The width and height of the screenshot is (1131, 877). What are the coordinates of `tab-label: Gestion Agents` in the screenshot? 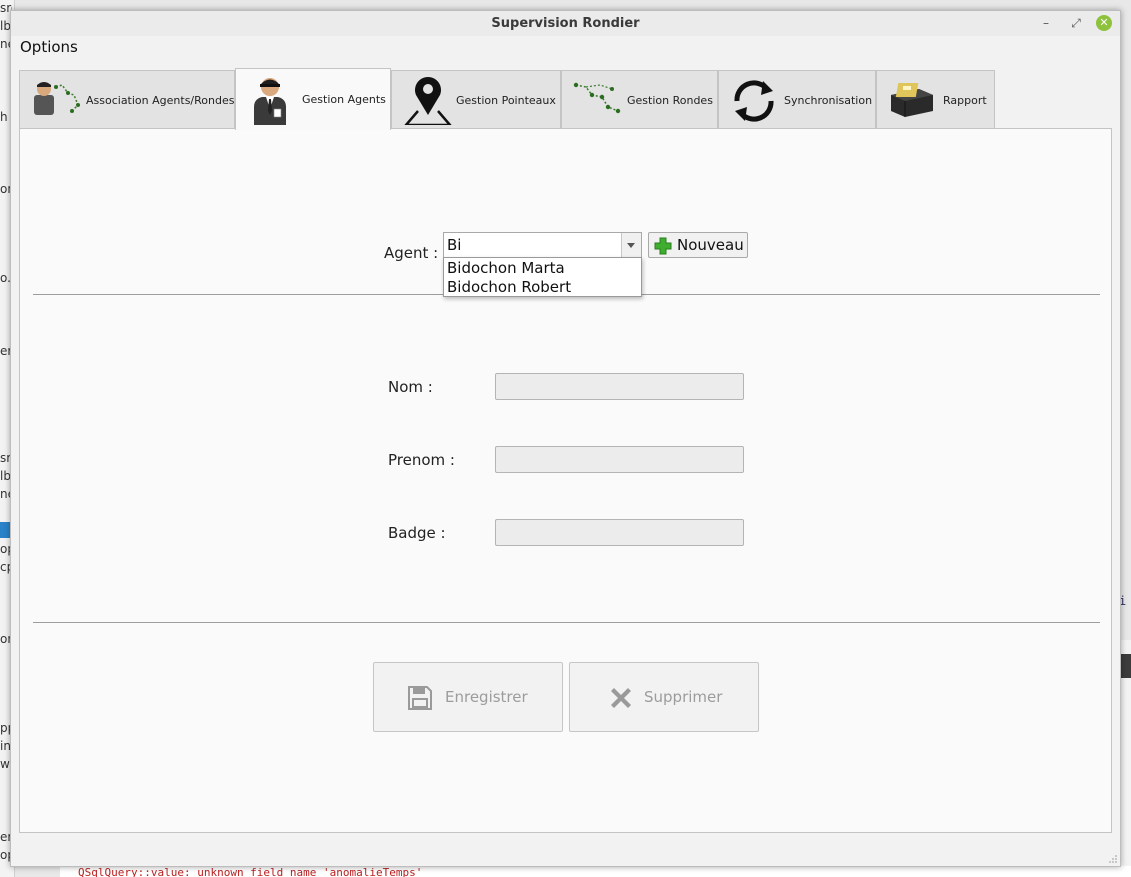 It's located at (344, 99).